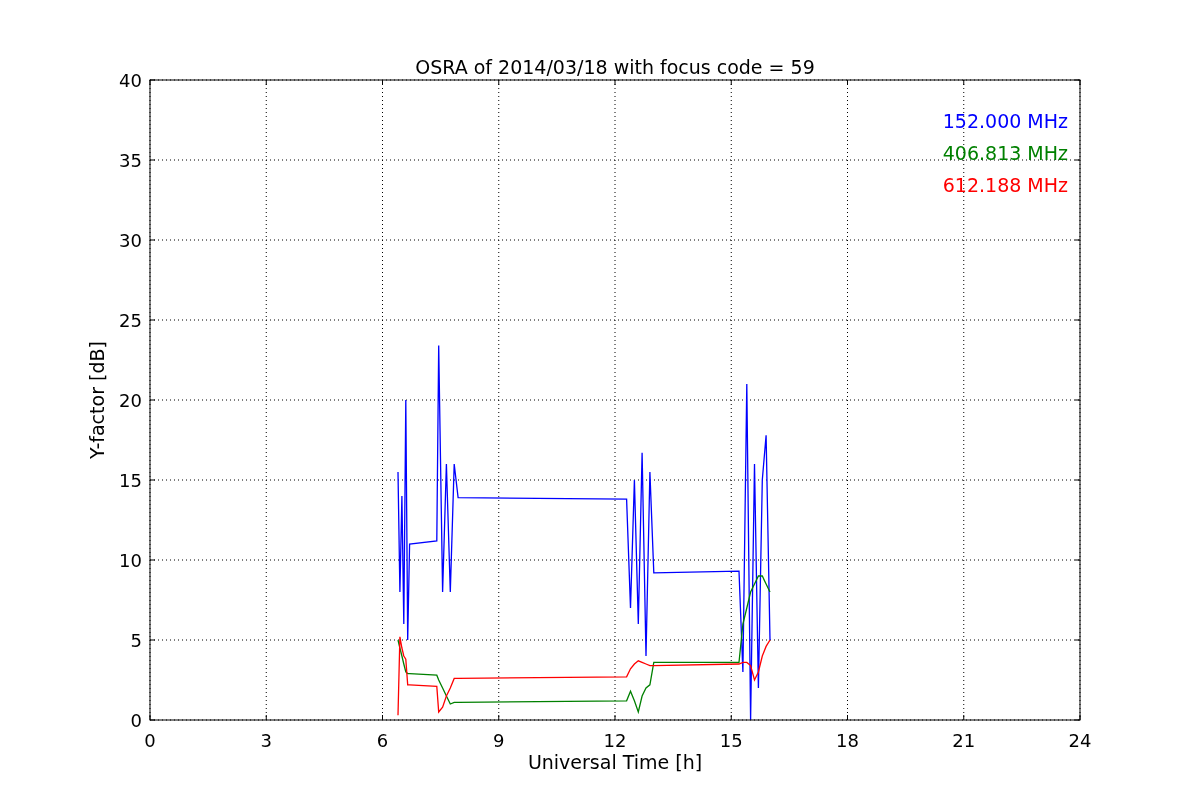  Describe the element at coordinates (97, 400) in the screenshot. I see `axis-label: Y-factor [dB]` at that location.